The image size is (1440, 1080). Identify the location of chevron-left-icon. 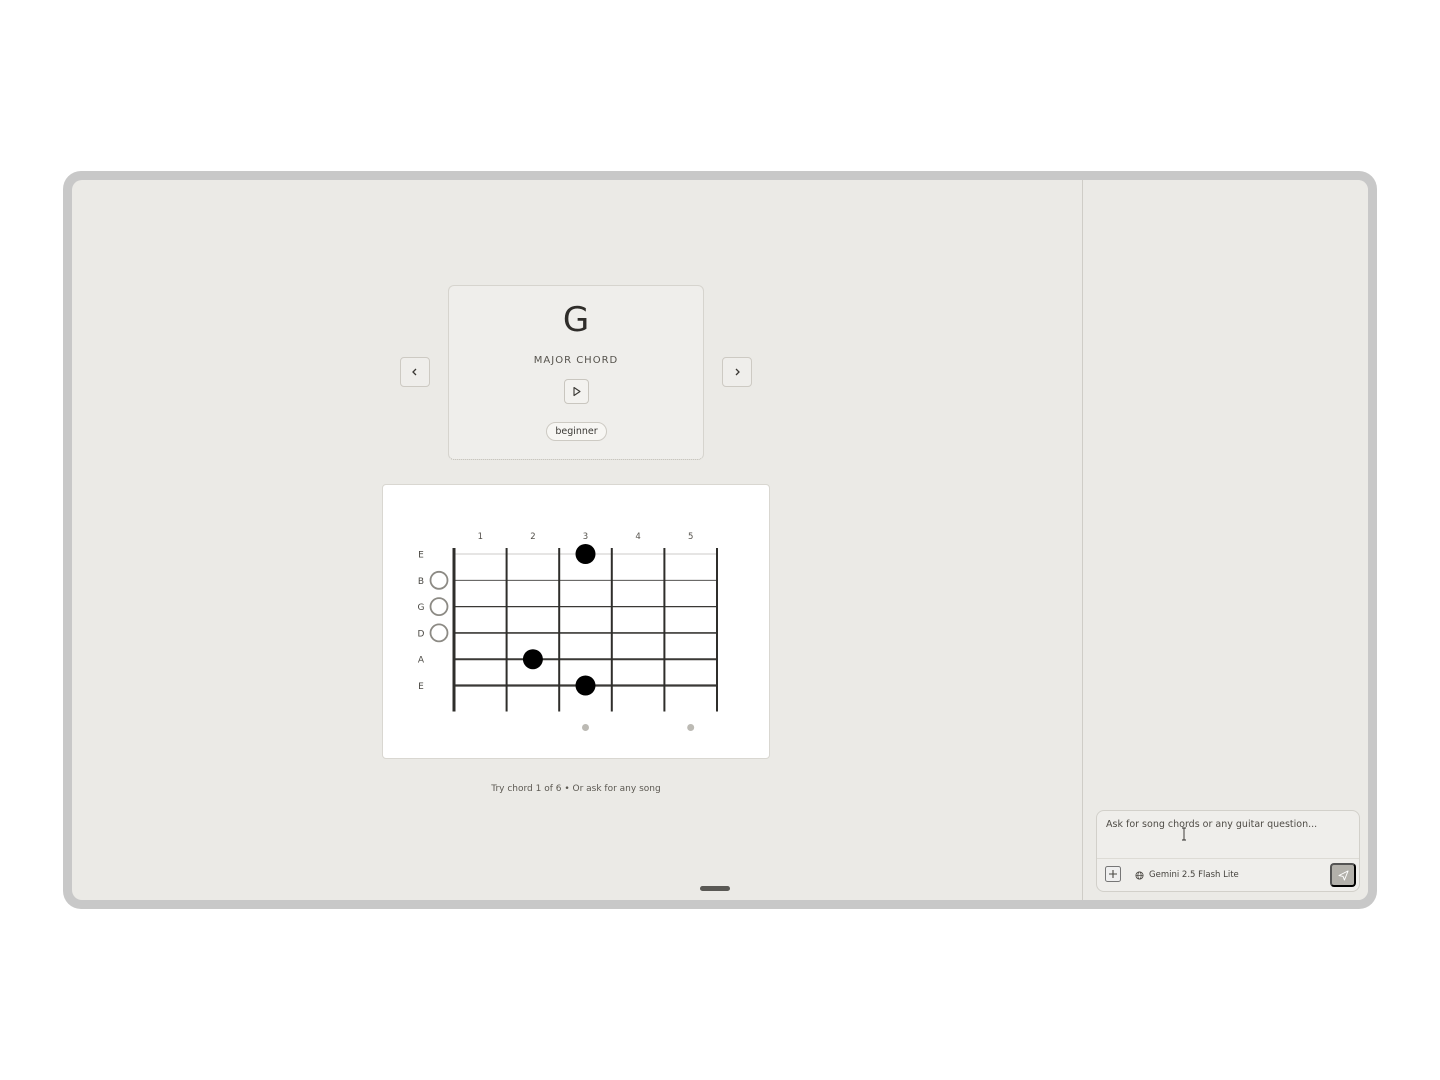
(414, 372).